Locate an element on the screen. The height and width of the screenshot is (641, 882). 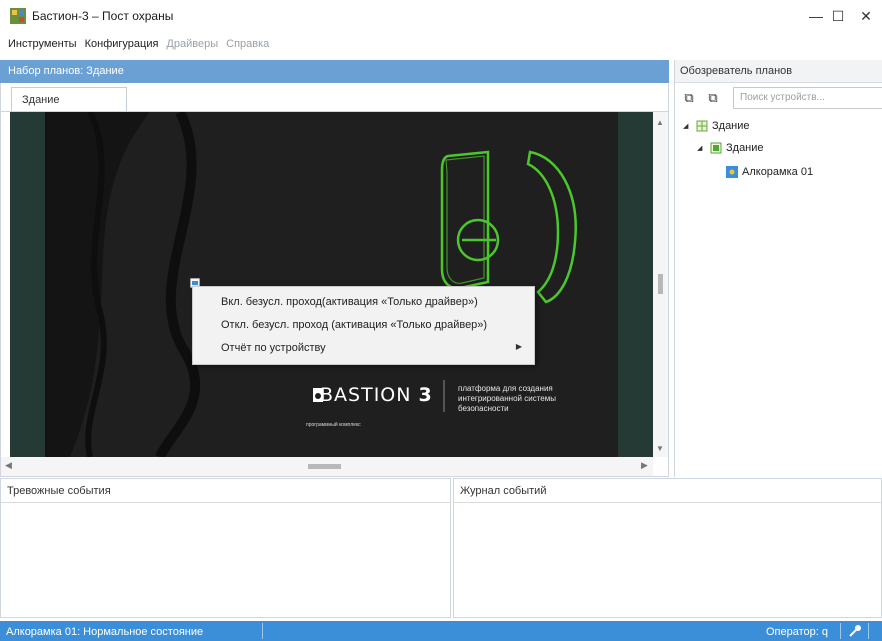
vertical-scroll-thumb is located at coordinates (660, 284).